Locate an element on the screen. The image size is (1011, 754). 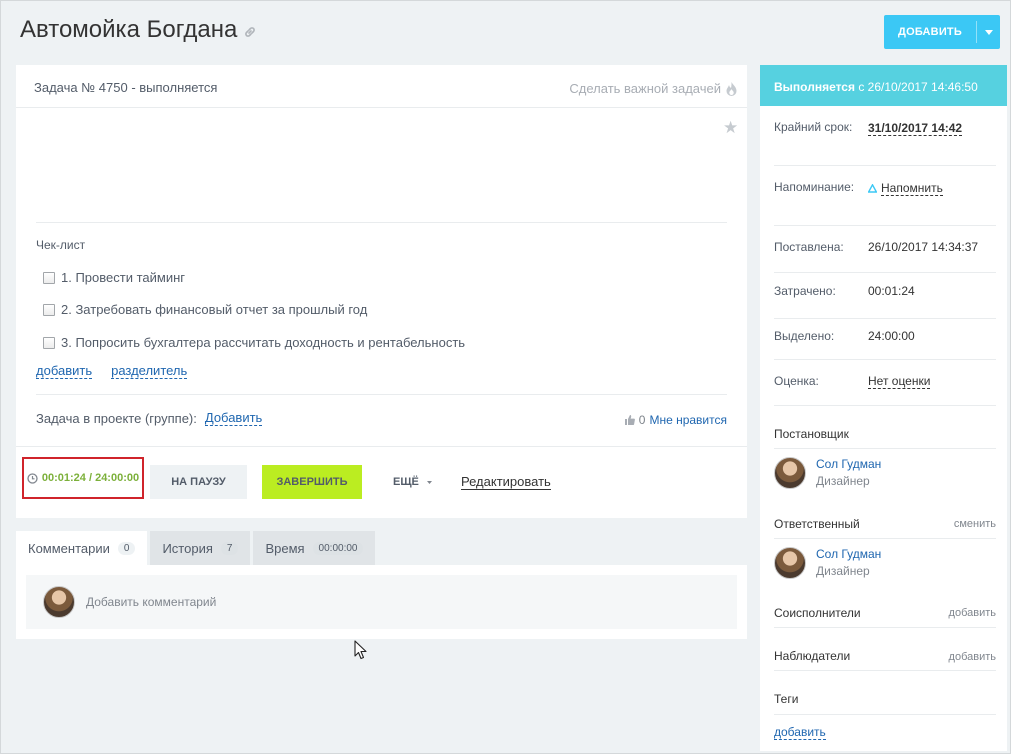
star-icon: ★ is located at coordinates (730, 128).